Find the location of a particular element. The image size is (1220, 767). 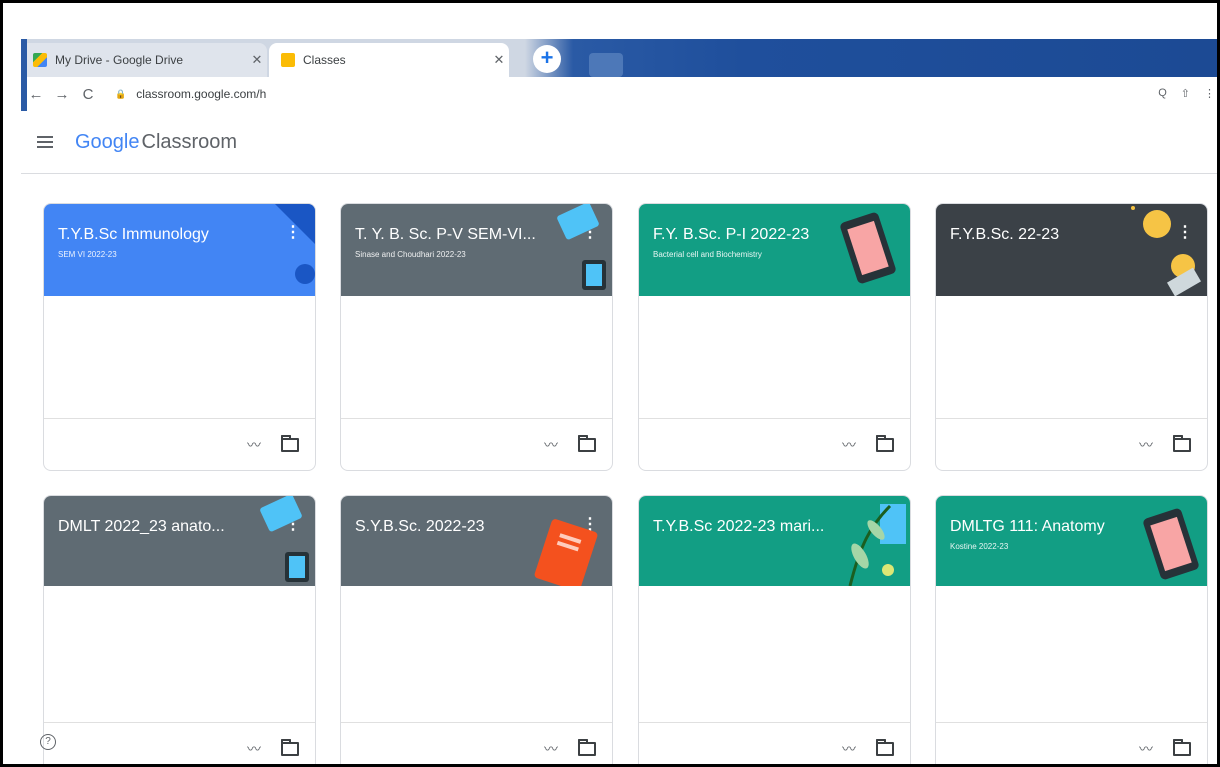

share-icon: ⇧ is located at coordinates (1185, 93).